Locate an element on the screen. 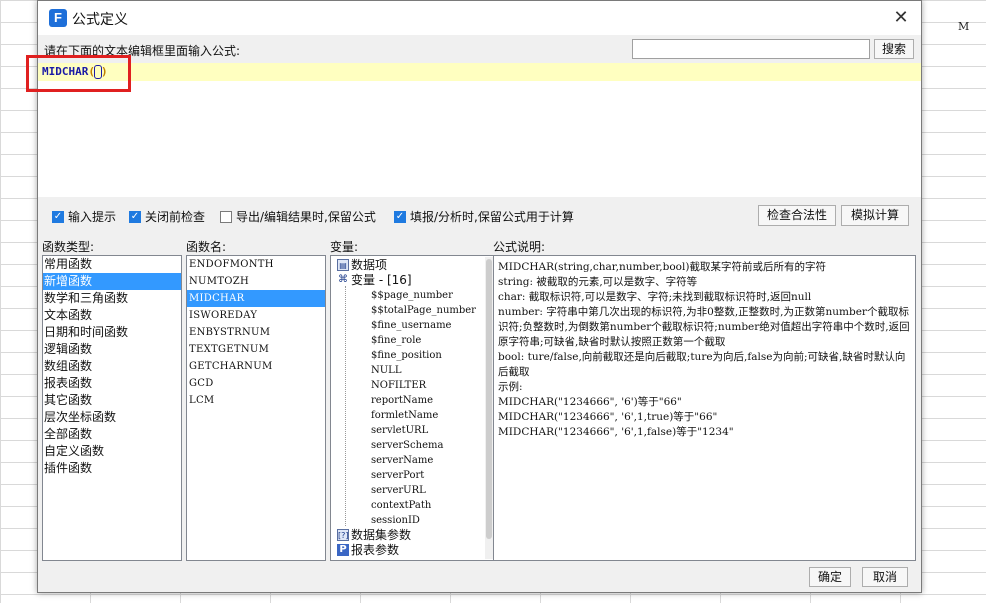  function-type-item: 逻辑函数 is located at coordinates (112, 349).